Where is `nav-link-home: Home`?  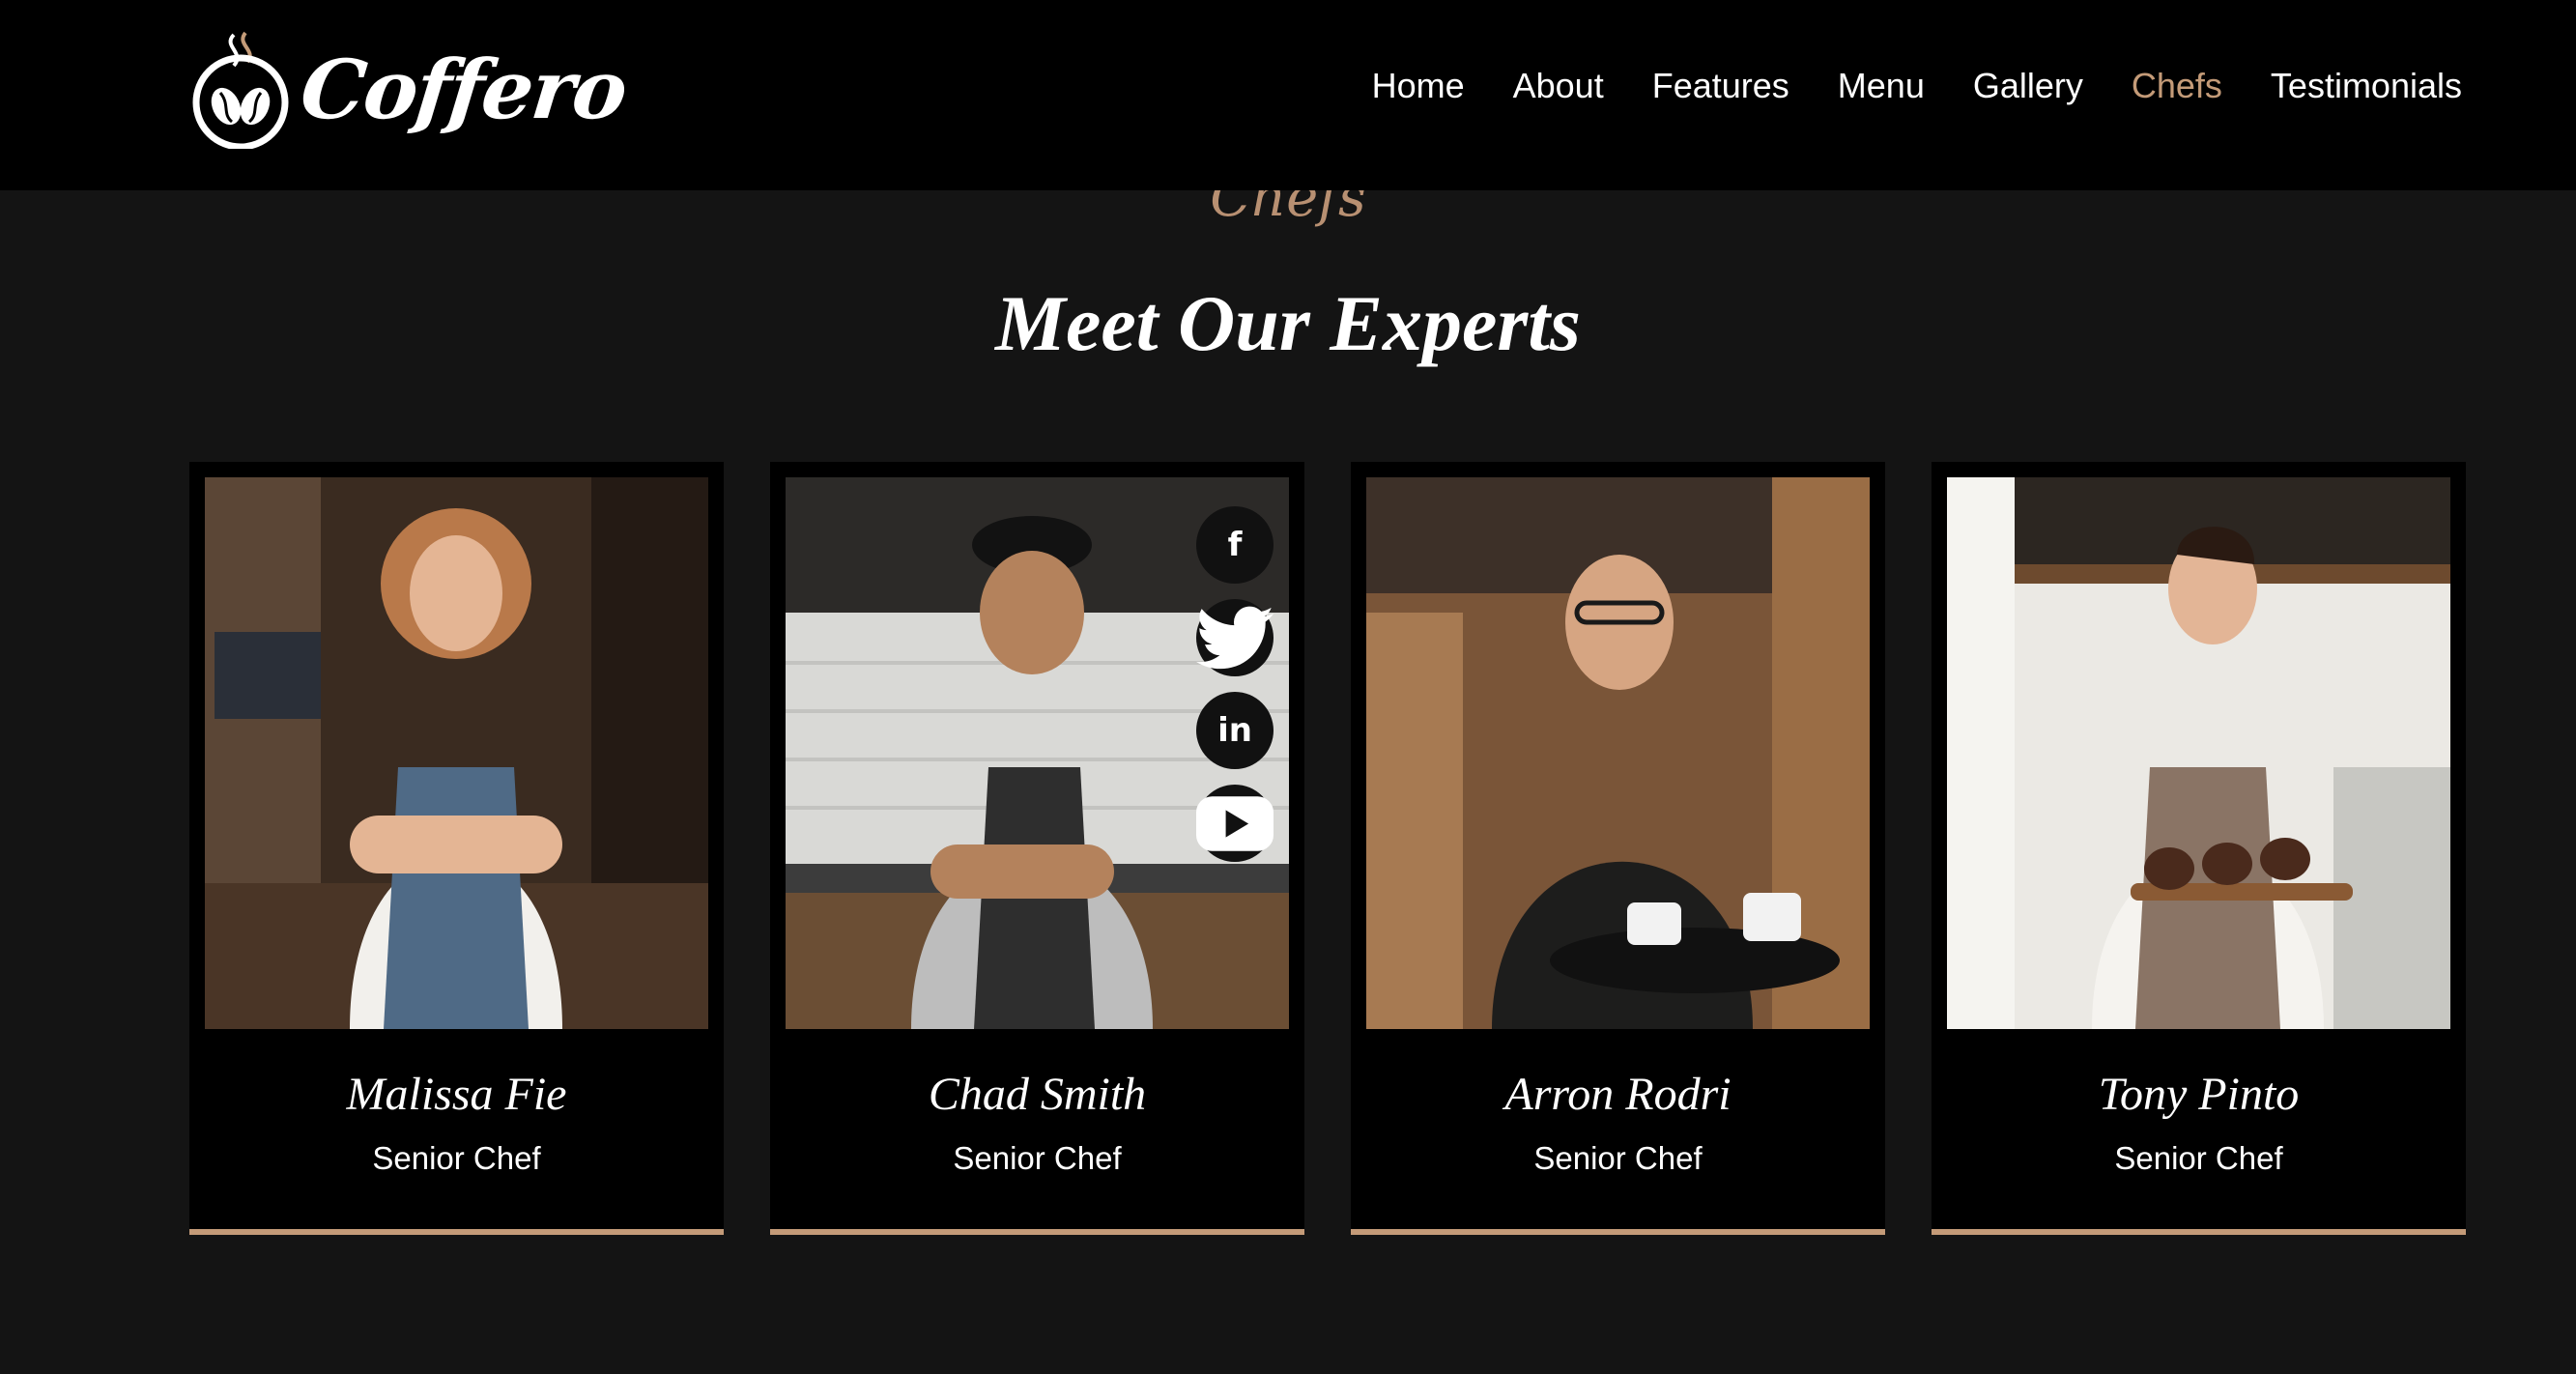 nav-link-home: Home is located at coordinates (1419, 86).